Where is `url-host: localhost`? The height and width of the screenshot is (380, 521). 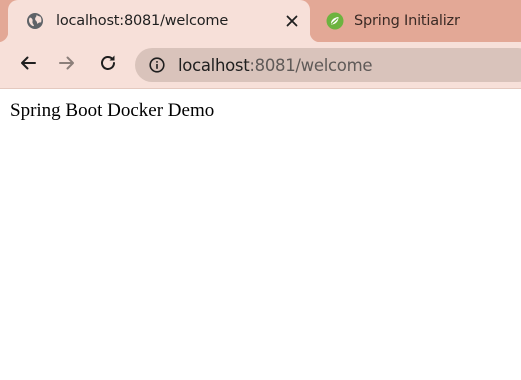 url-host: localhost is located at coordinates (214, 65).